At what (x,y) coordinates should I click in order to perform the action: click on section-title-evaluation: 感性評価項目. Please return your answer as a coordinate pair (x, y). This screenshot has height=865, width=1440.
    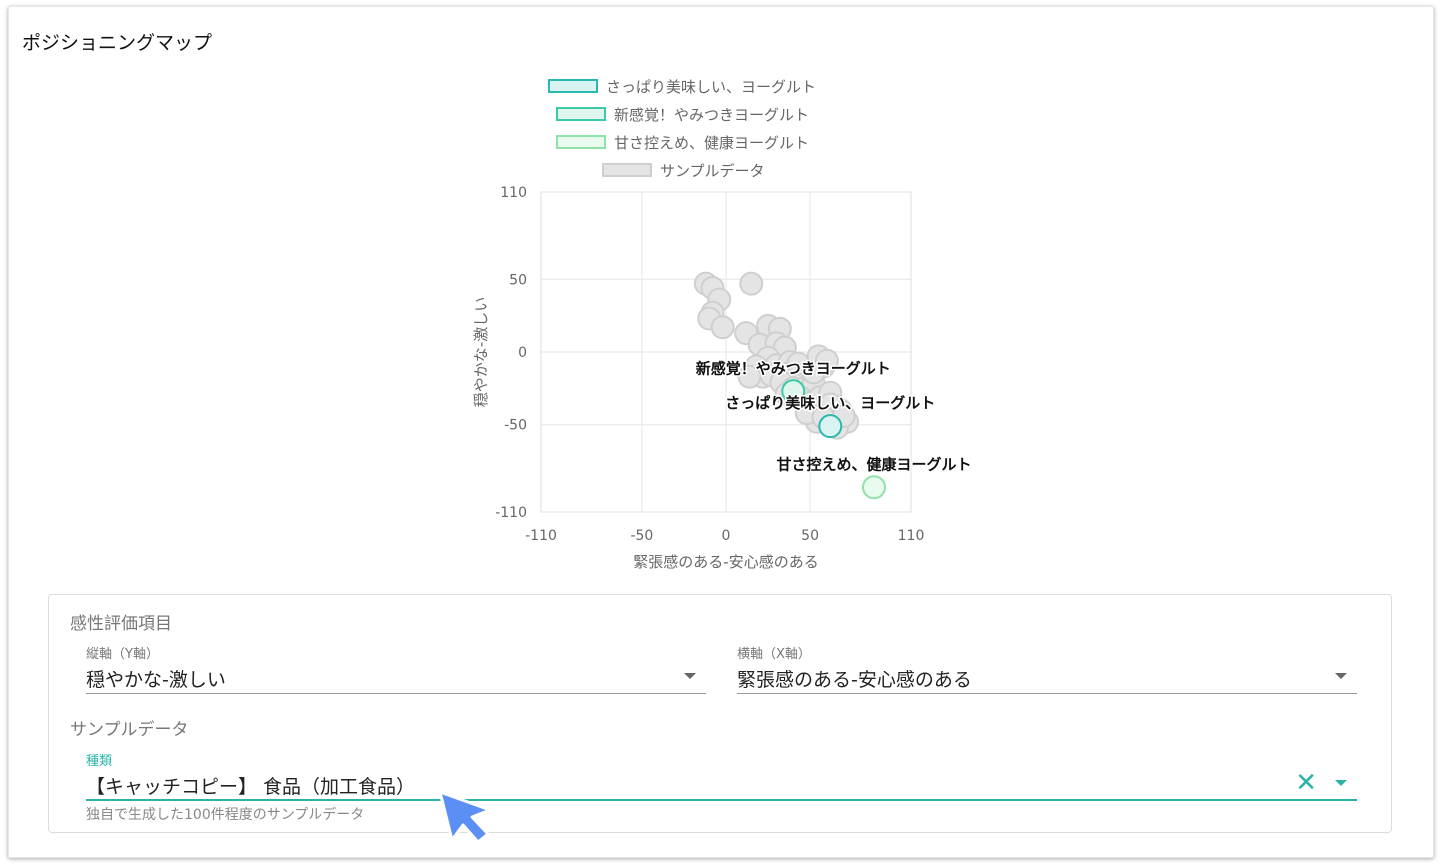
    Looking at the image, I should click on (121, 624).